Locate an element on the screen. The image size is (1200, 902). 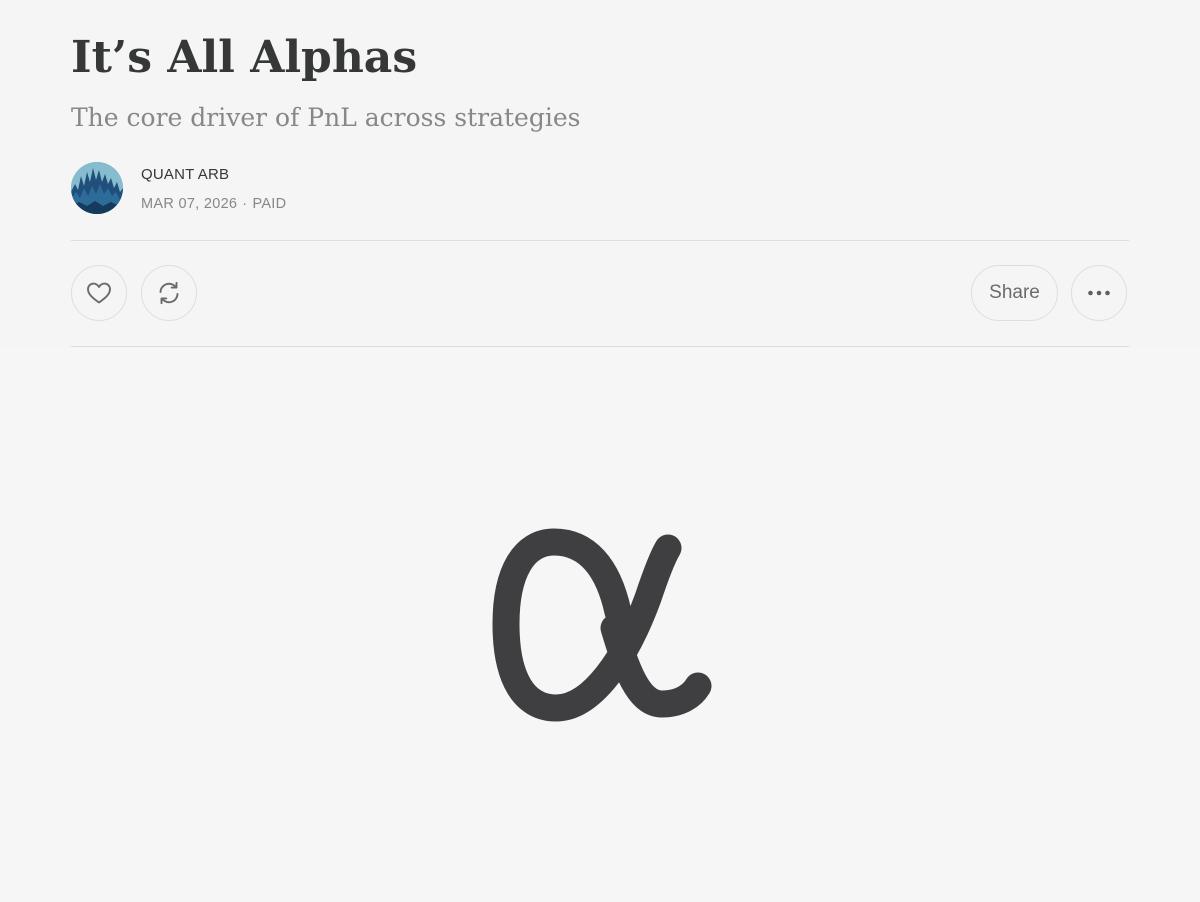
share-button-label: Share is located at coordinates (1014, 292).